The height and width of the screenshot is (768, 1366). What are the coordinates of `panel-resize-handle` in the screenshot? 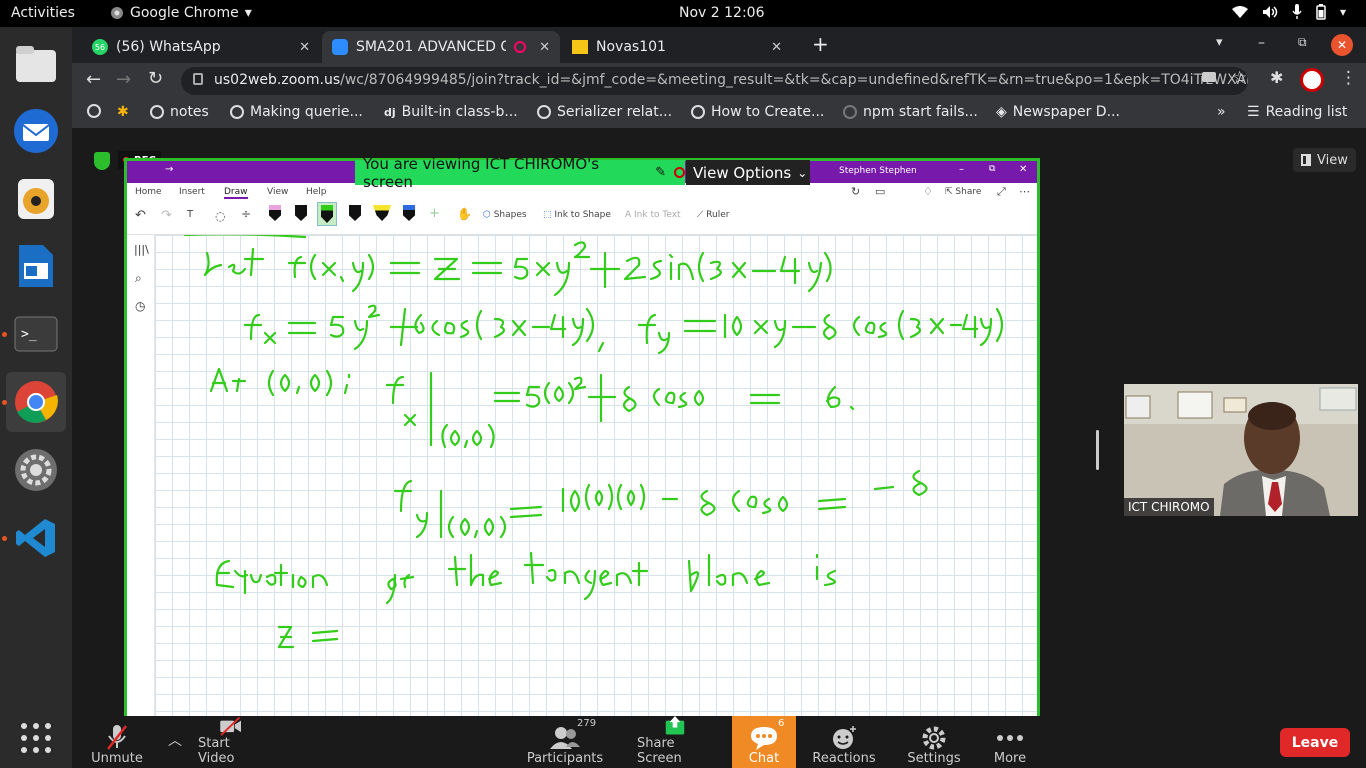 It's located at (1097, 450).